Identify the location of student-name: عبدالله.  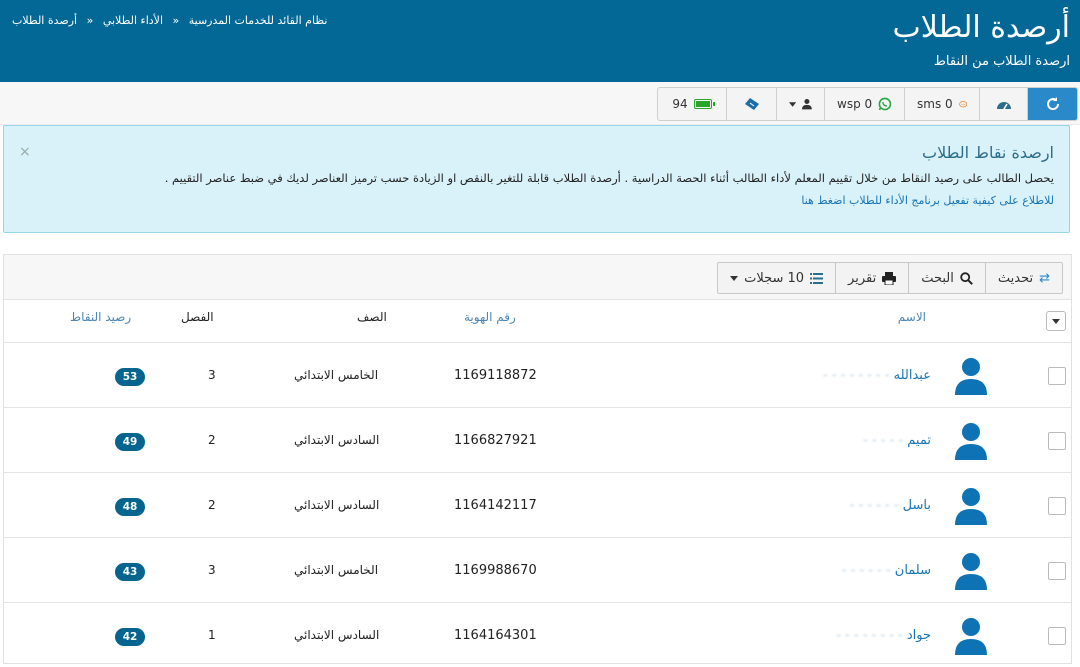
(912, 375).